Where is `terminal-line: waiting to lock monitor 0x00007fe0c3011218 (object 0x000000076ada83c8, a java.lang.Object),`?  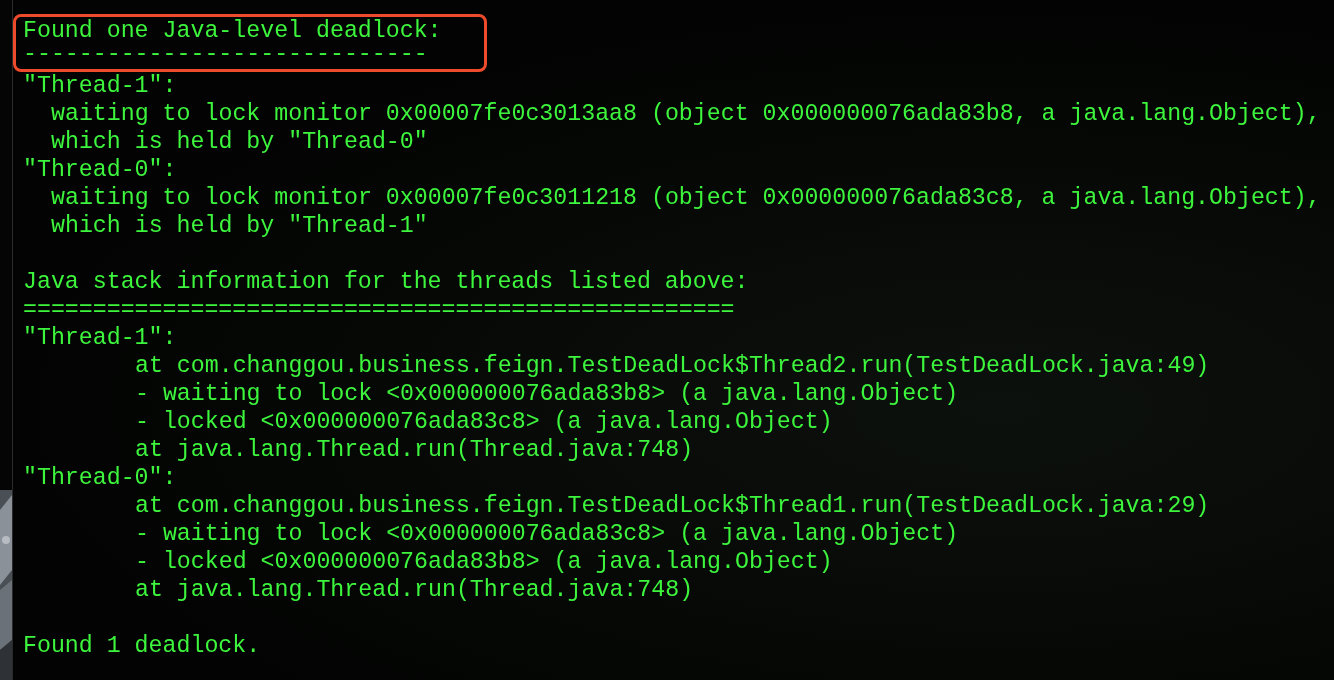
terminal-line: waiting to lock monitor 0x00007fe0c3011218 (object 0x000000076ada83c8, a java.lang.Object), is located at coordinates (685, 198).